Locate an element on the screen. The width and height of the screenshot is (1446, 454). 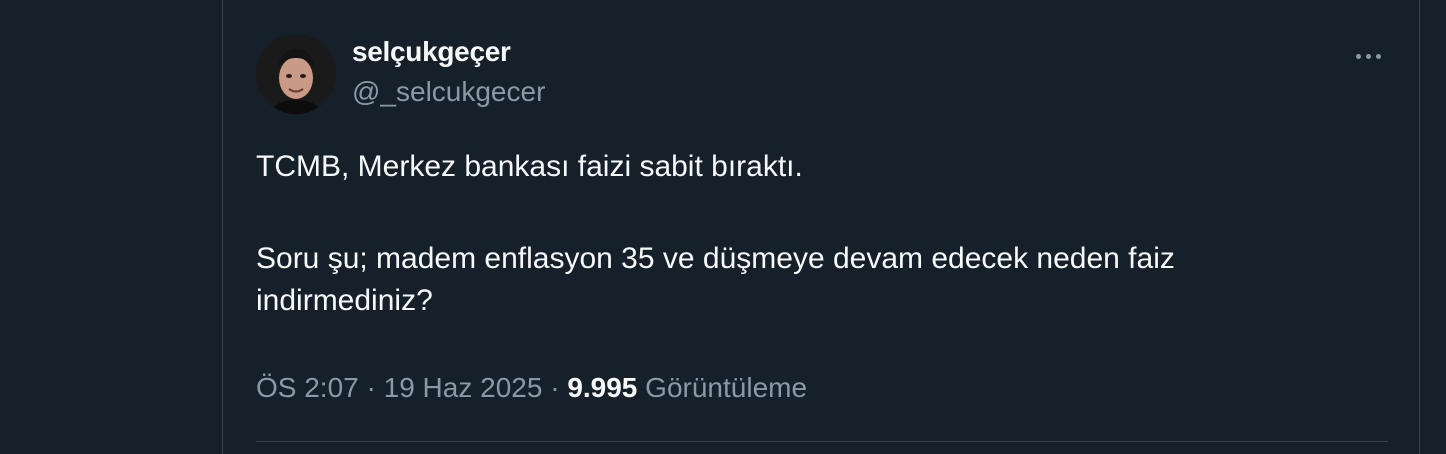
avatar is located at coordinates (296, 74).